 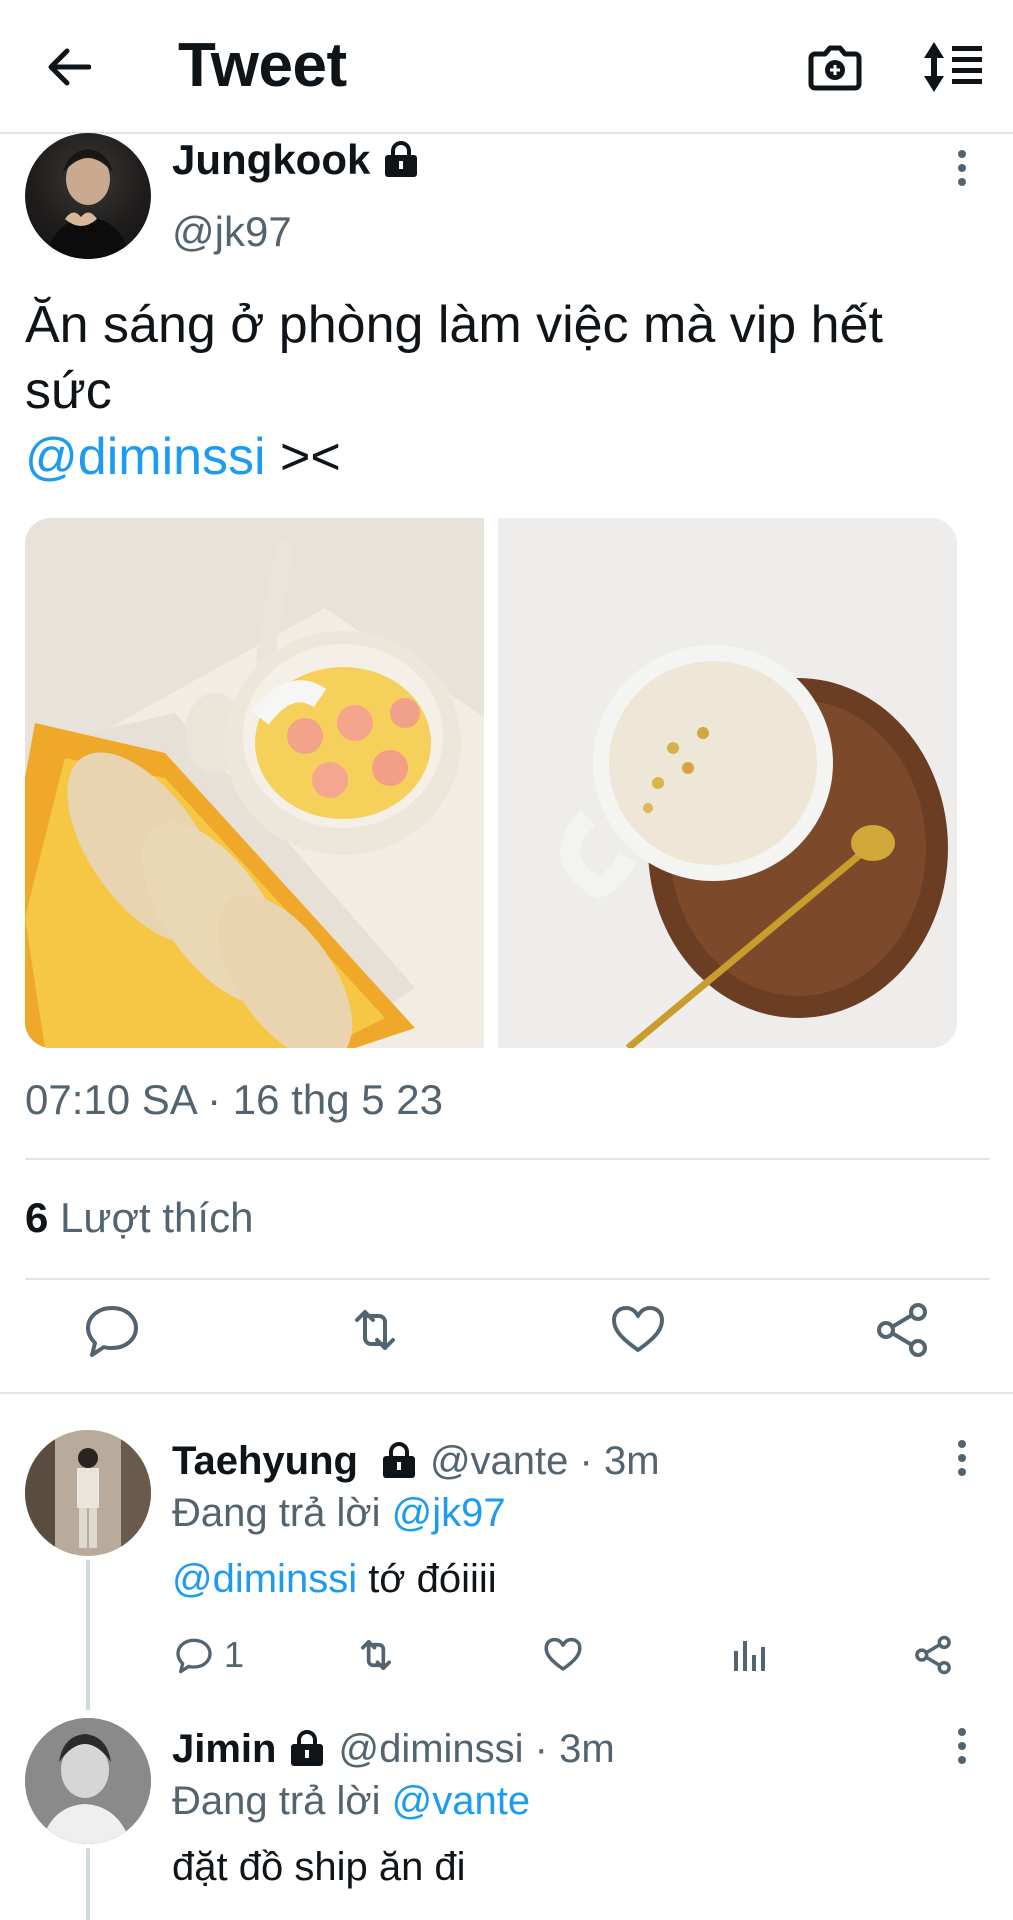 I want to click on reply-avatar-taehyung, so click(x=88, y=1493).